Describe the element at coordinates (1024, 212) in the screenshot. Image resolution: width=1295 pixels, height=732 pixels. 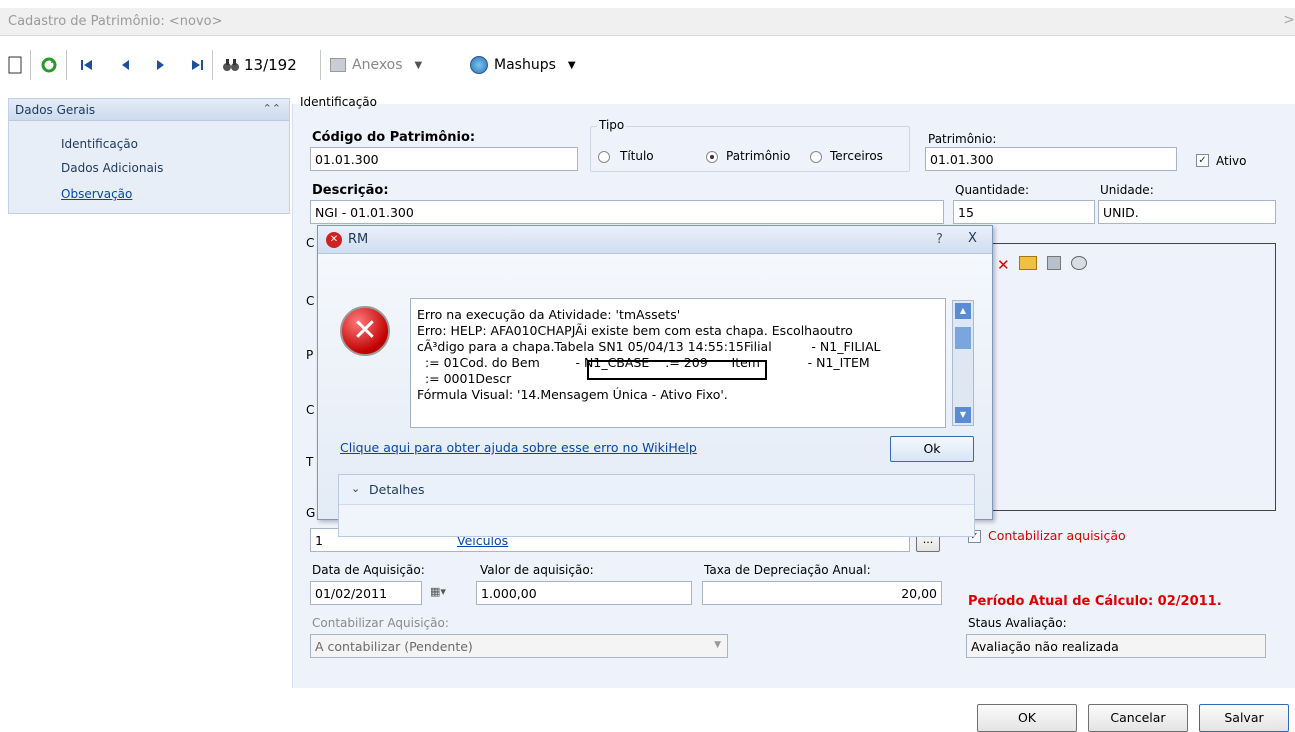
I see `quantidade-input: 15` at that location.